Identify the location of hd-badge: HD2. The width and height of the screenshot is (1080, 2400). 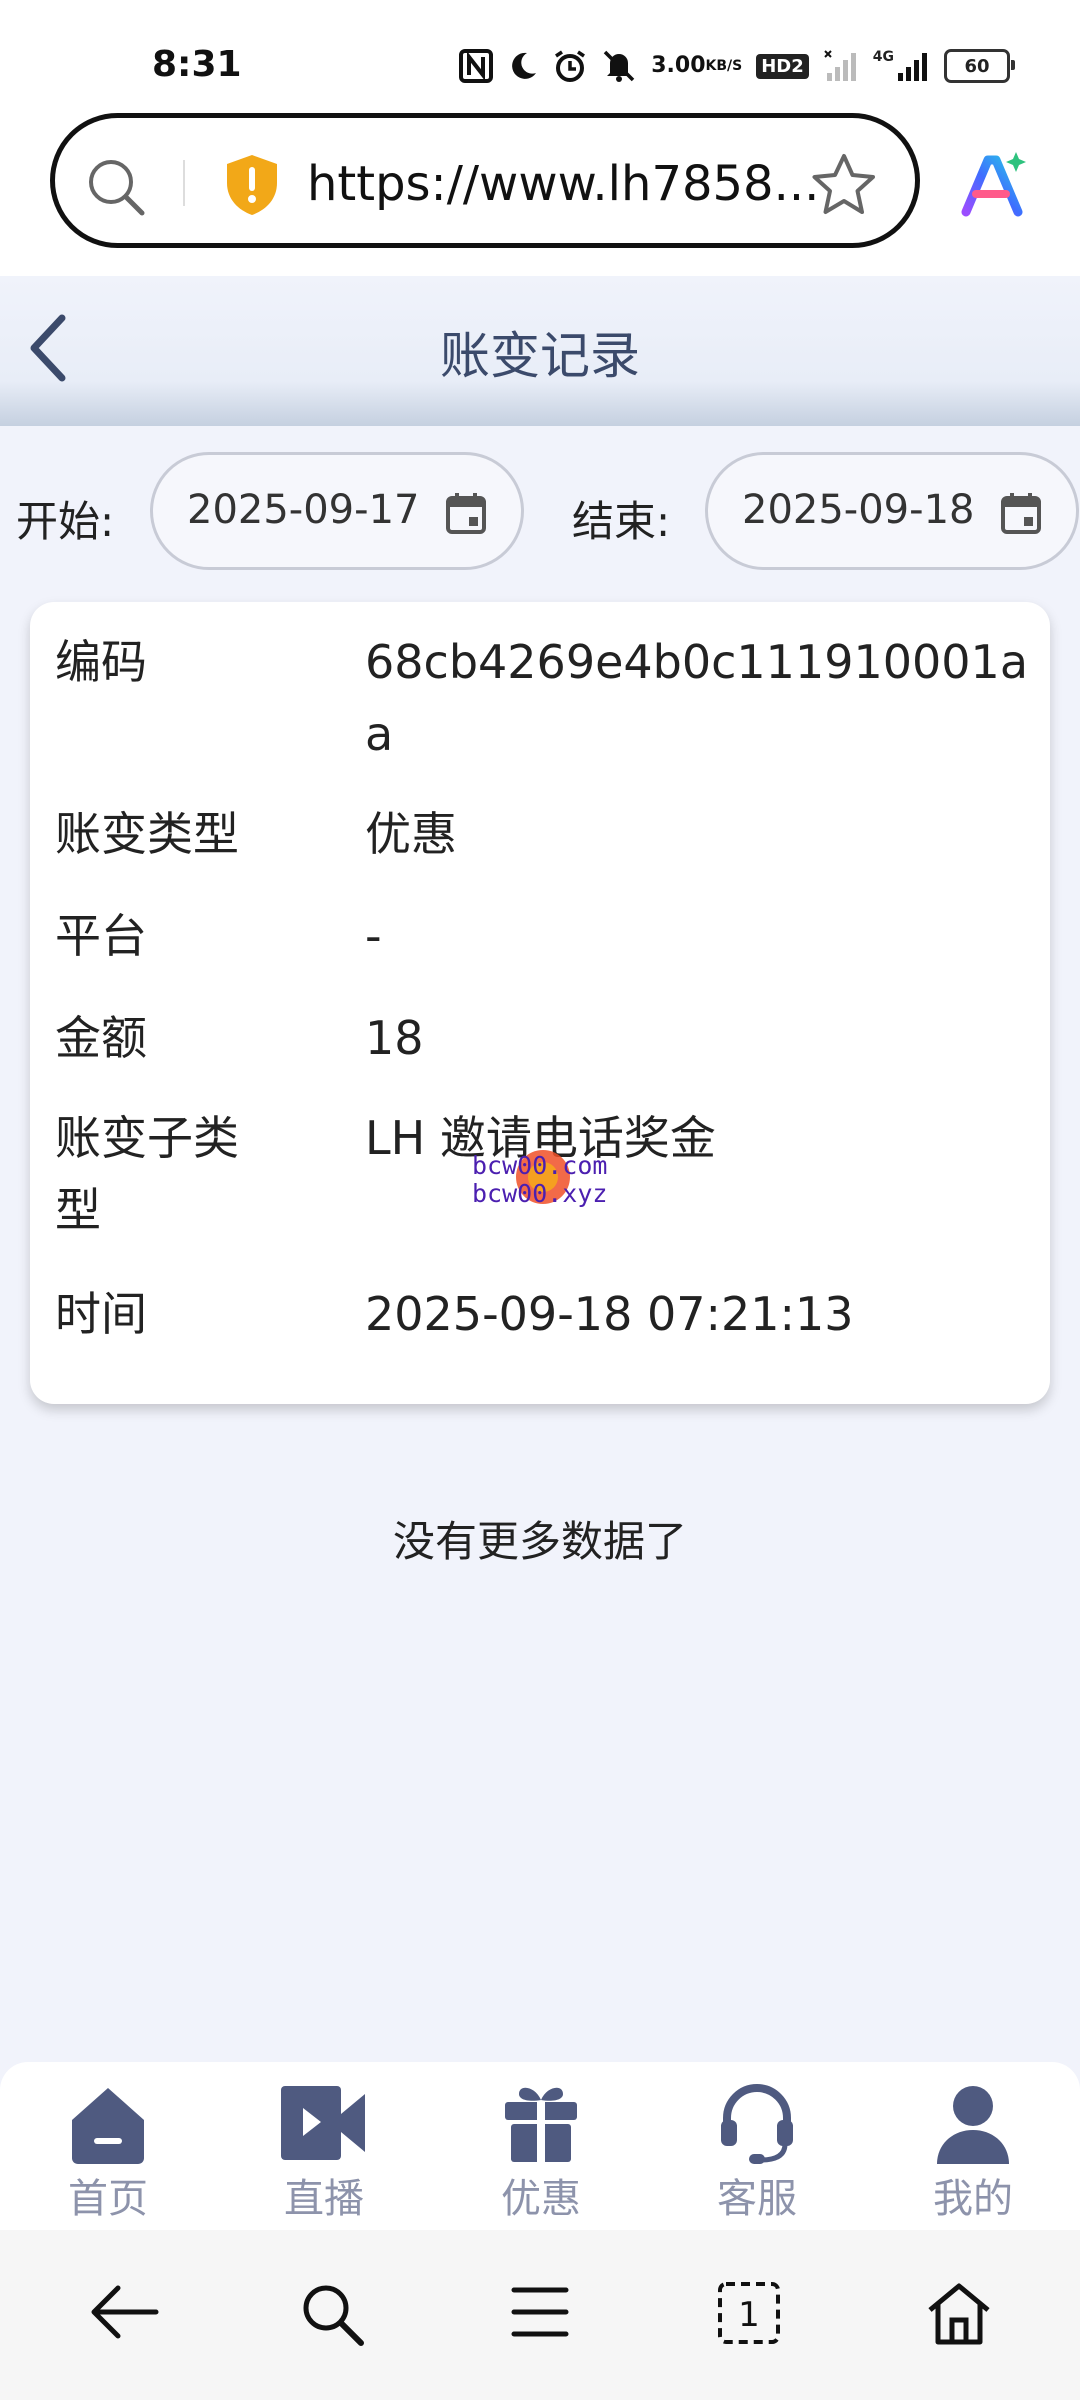
(782, 66).